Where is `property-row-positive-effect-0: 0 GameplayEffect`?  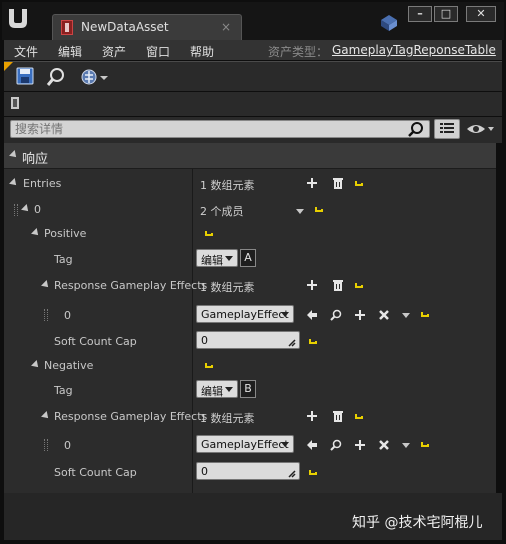
property-row-positive-effect-0: 0 GameplayEffect is located at coordinates (250, 315).